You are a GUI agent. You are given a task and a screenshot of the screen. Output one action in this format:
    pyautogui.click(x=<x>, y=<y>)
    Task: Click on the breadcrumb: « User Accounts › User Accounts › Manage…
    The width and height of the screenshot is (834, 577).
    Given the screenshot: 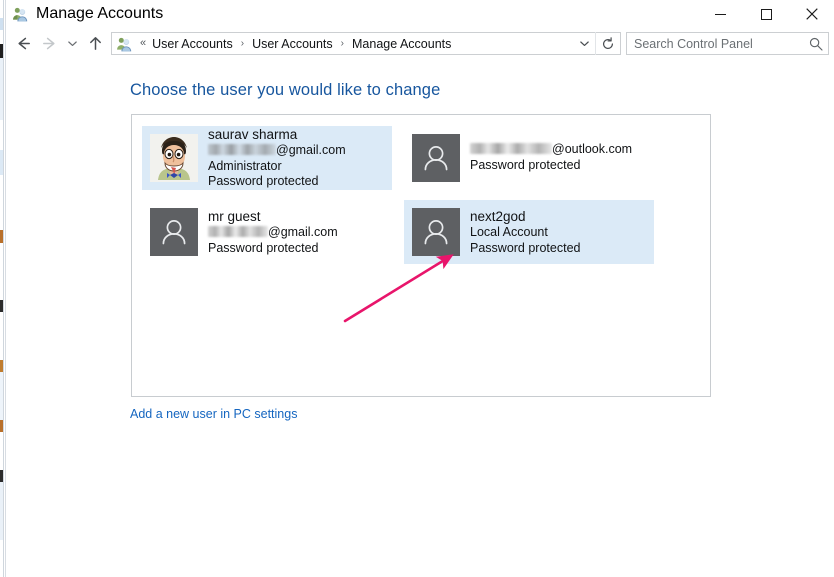 What is the action you would take?
    pyautogui.click(x=354, y=44)
    